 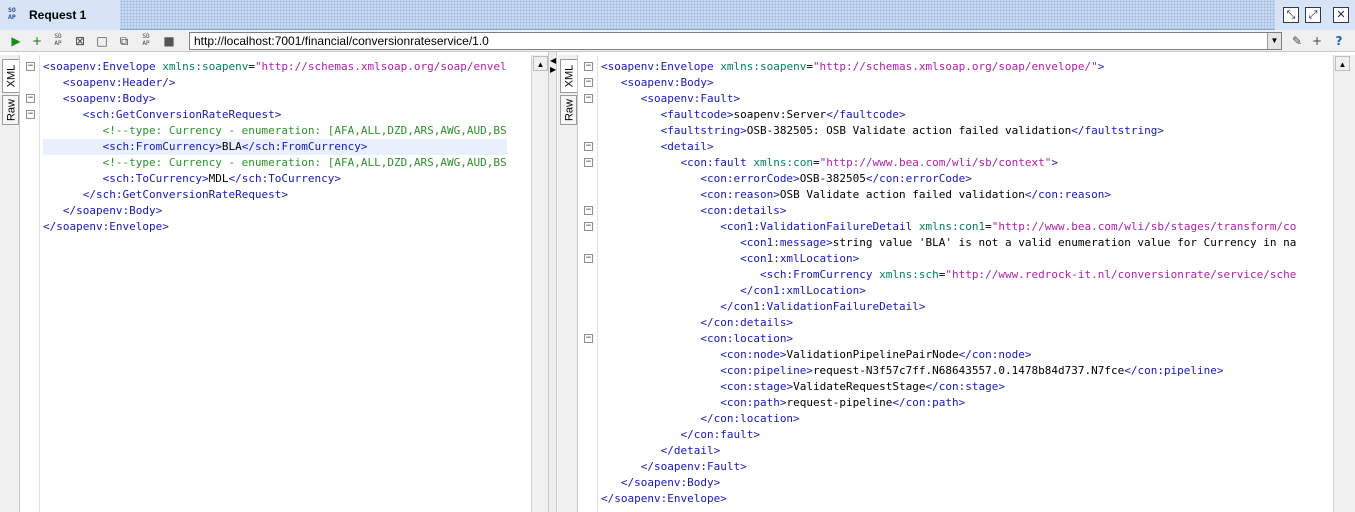 What do you see at coordinates (124, 41) in the screenshot?
I see `split-pane-icon: ⧉` at bounding box center [124, 41].